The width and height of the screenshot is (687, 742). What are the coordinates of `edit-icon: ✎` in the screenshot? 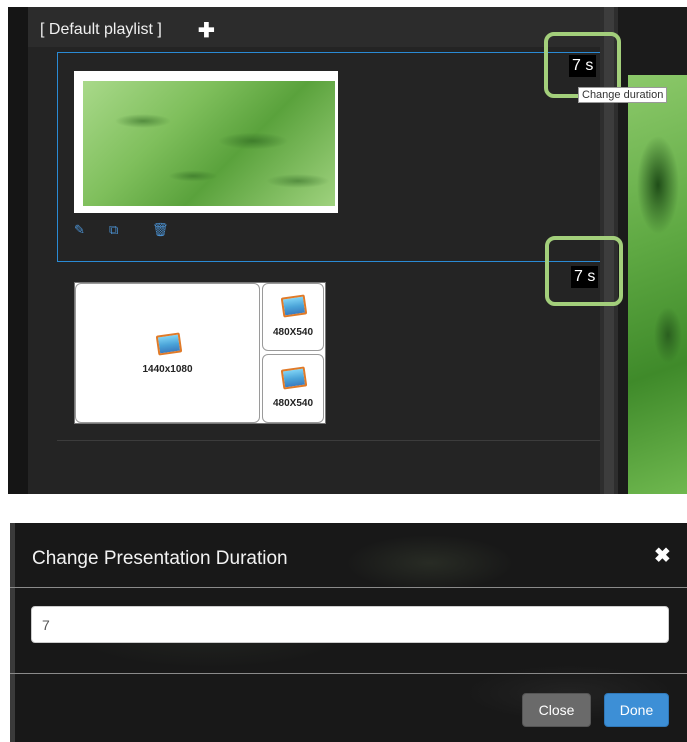 It's located at (79, 230).